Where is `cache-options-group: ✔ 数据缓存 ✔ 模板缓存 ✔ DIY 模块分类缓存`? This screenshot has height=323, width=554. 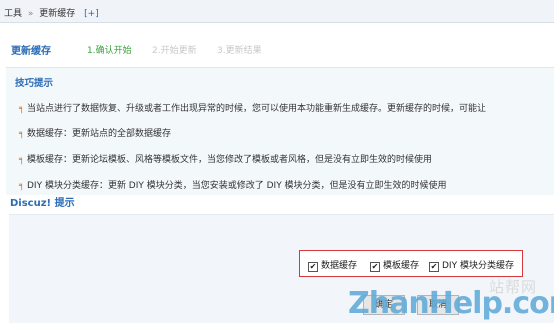
cache-options-group: ✔ 数据缓存 ✔ 模板缓存 ✔ DIY 模块分类缓存 is located at coordinates (411, 263).